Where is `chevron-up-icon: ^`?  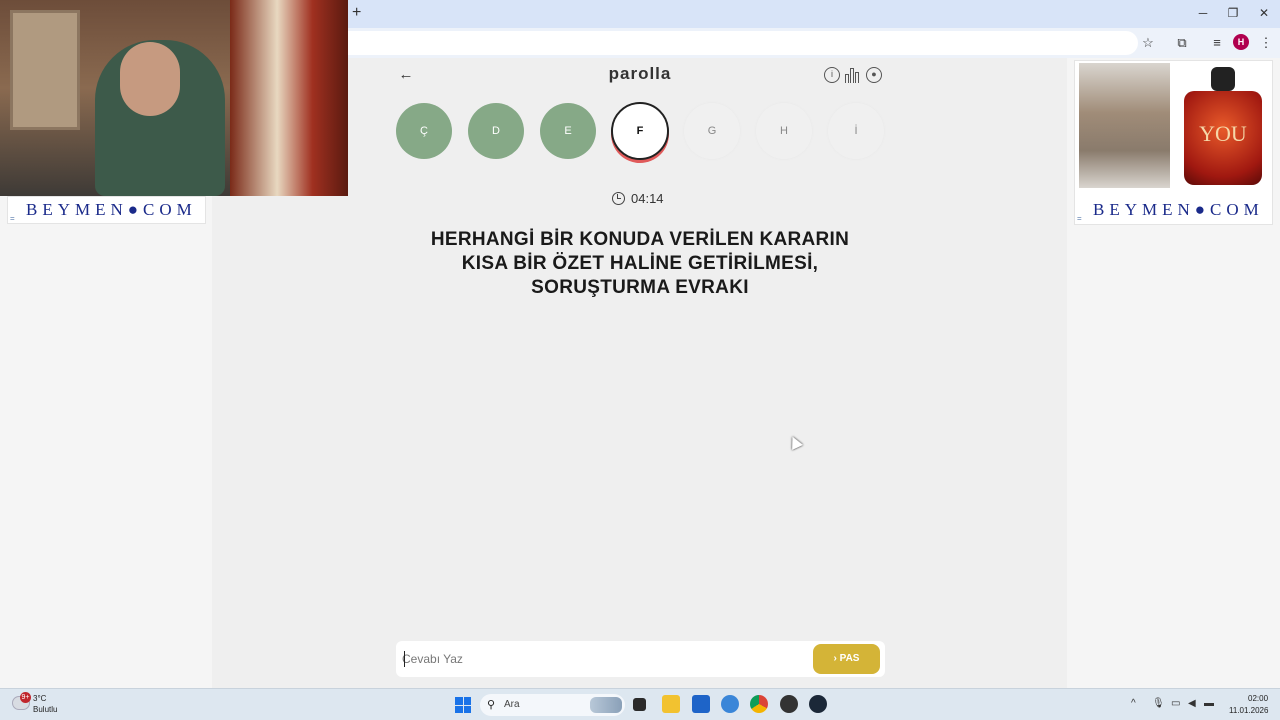 chevron-up-icon: ^ is located at coordinates (1133, 703).